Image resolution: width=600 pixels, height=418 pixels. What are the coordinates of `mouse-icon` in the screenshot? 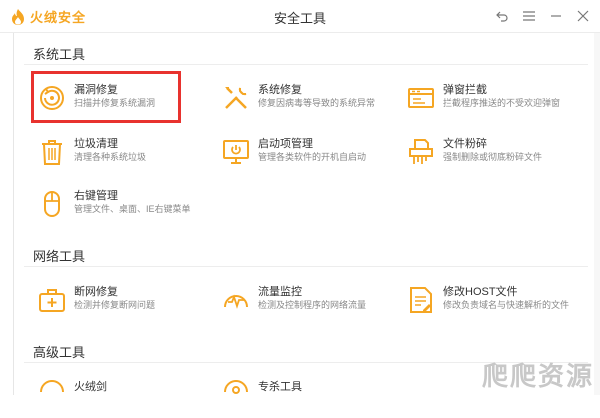 It's located at (52, 204).